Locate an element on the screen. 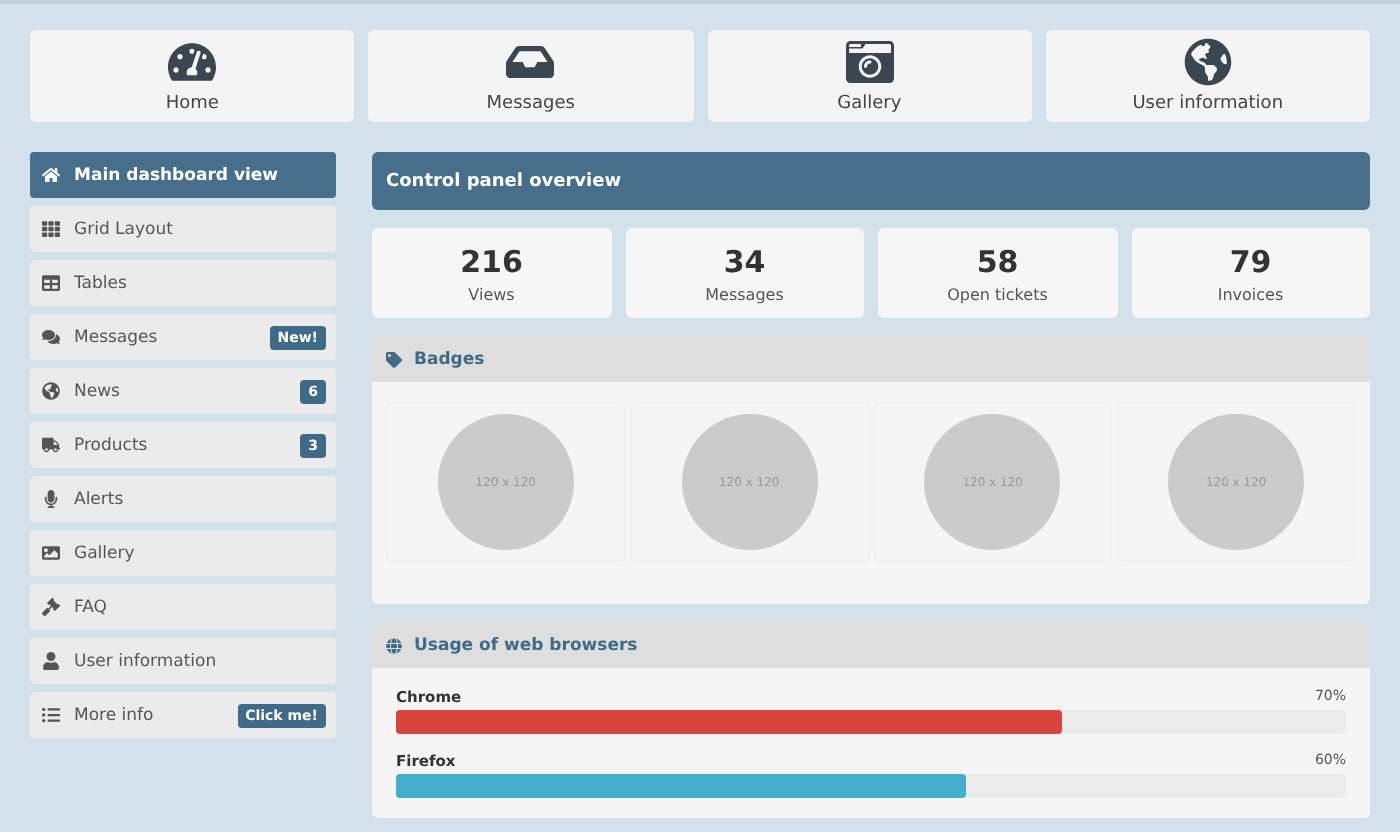 The height and width of the screenshot is (832, 1400). user-icon is located at coordinates (51, 661).